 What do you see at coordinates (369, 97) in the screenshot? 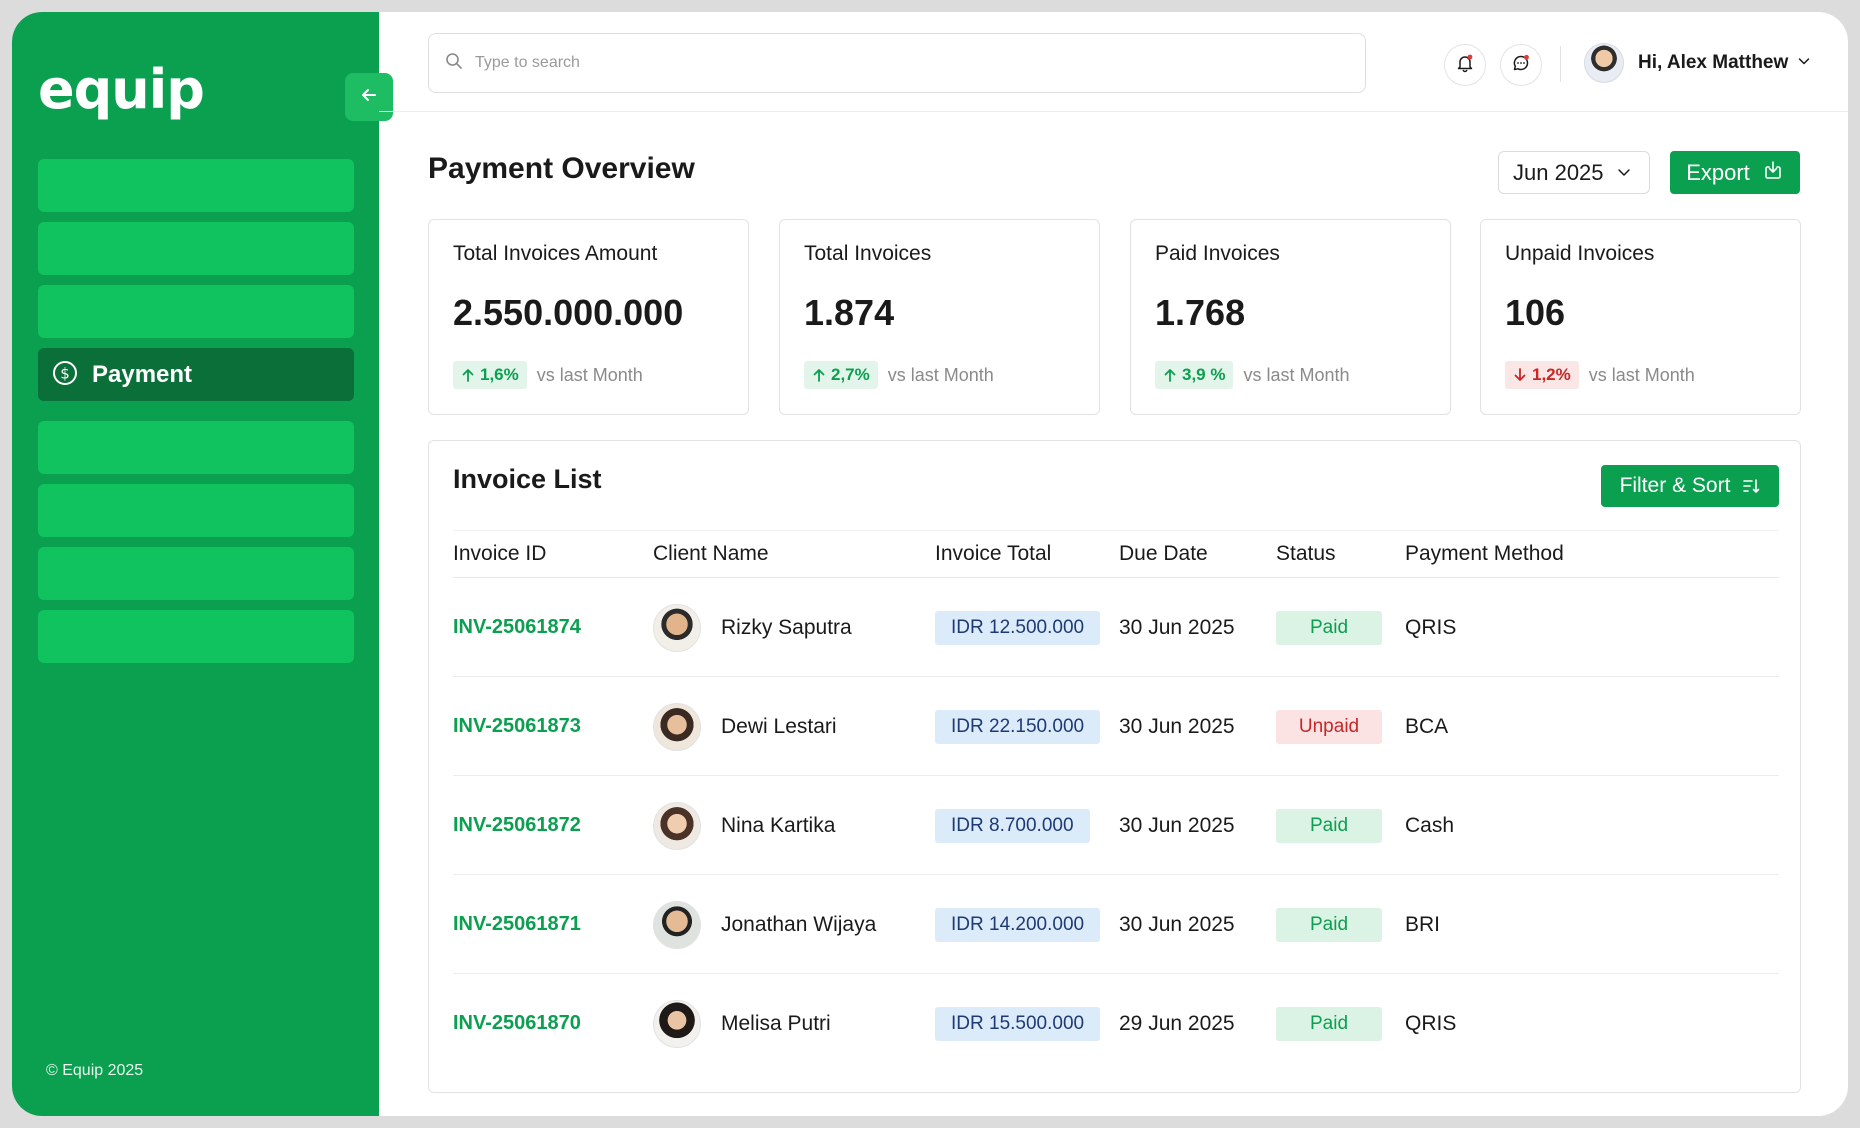
I see `arrow-left-icon` at bounding box center [369, 97].